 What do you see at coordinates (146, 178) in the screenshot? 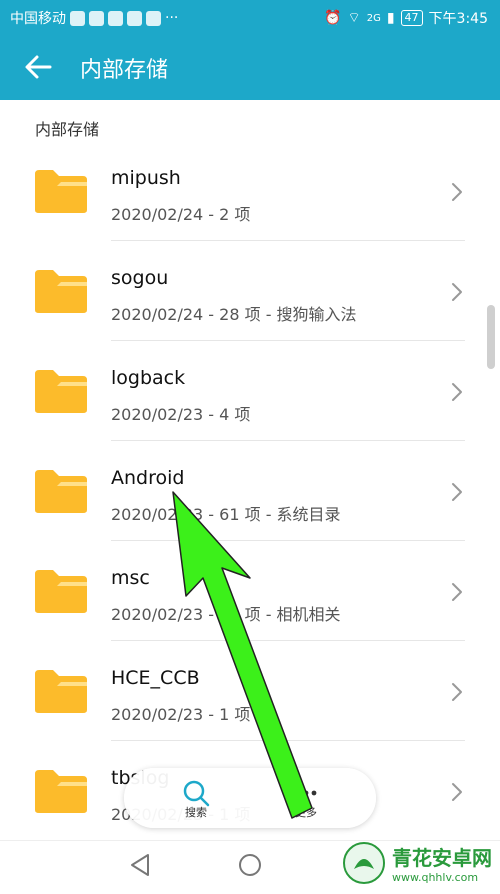
I see `folder-name: mipush` at bounding box center [146, 178].